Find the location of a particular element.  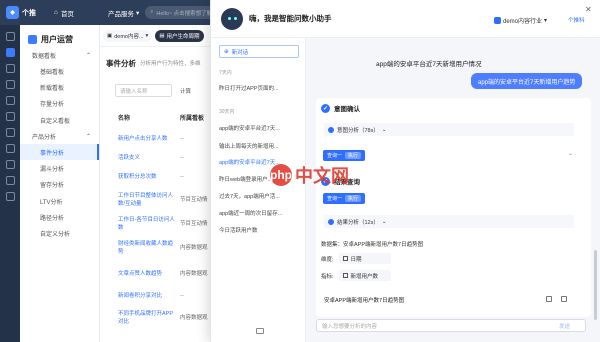

calendar-icon is located at coordinates (345, 258).